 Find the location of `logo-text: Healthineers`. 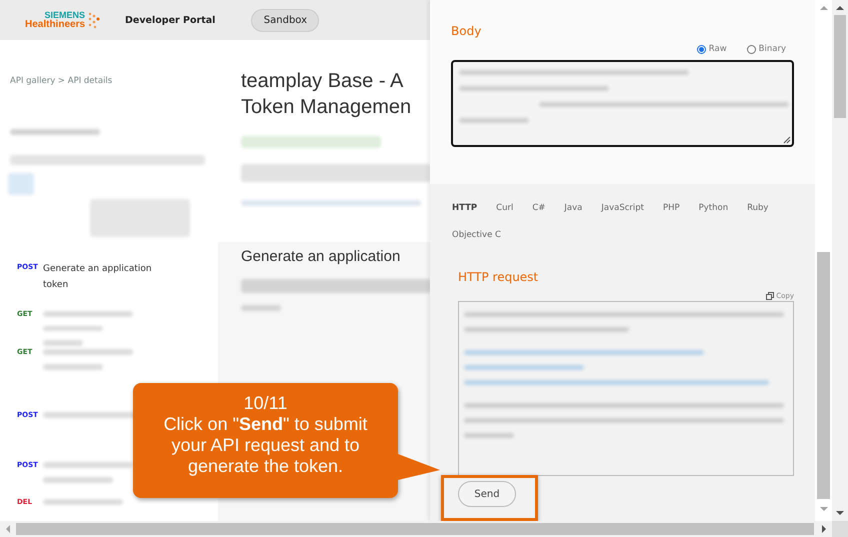

logo-text: Healthineers is located at coordinates (55, 25).